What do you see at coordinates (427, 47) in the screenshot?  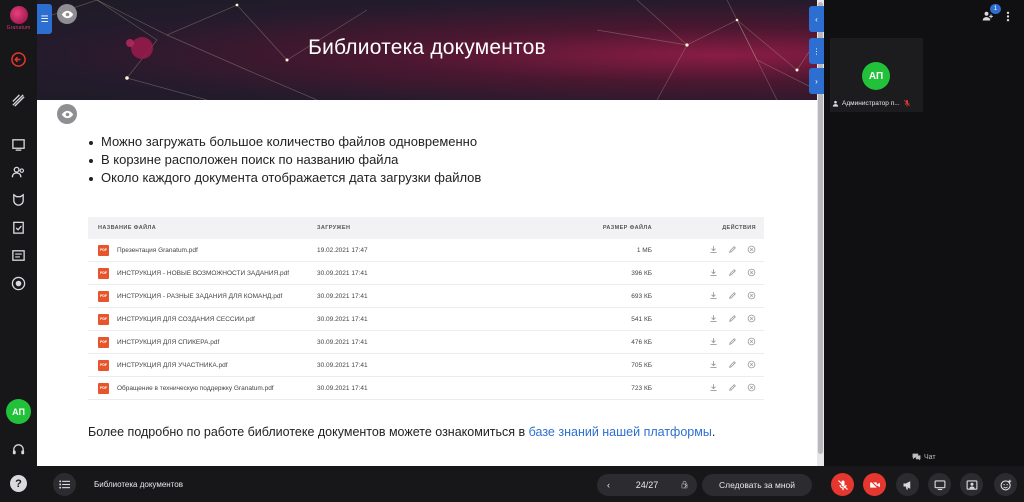 I see `slide-title: Библиотека документов` at bounding box center [427, 47].